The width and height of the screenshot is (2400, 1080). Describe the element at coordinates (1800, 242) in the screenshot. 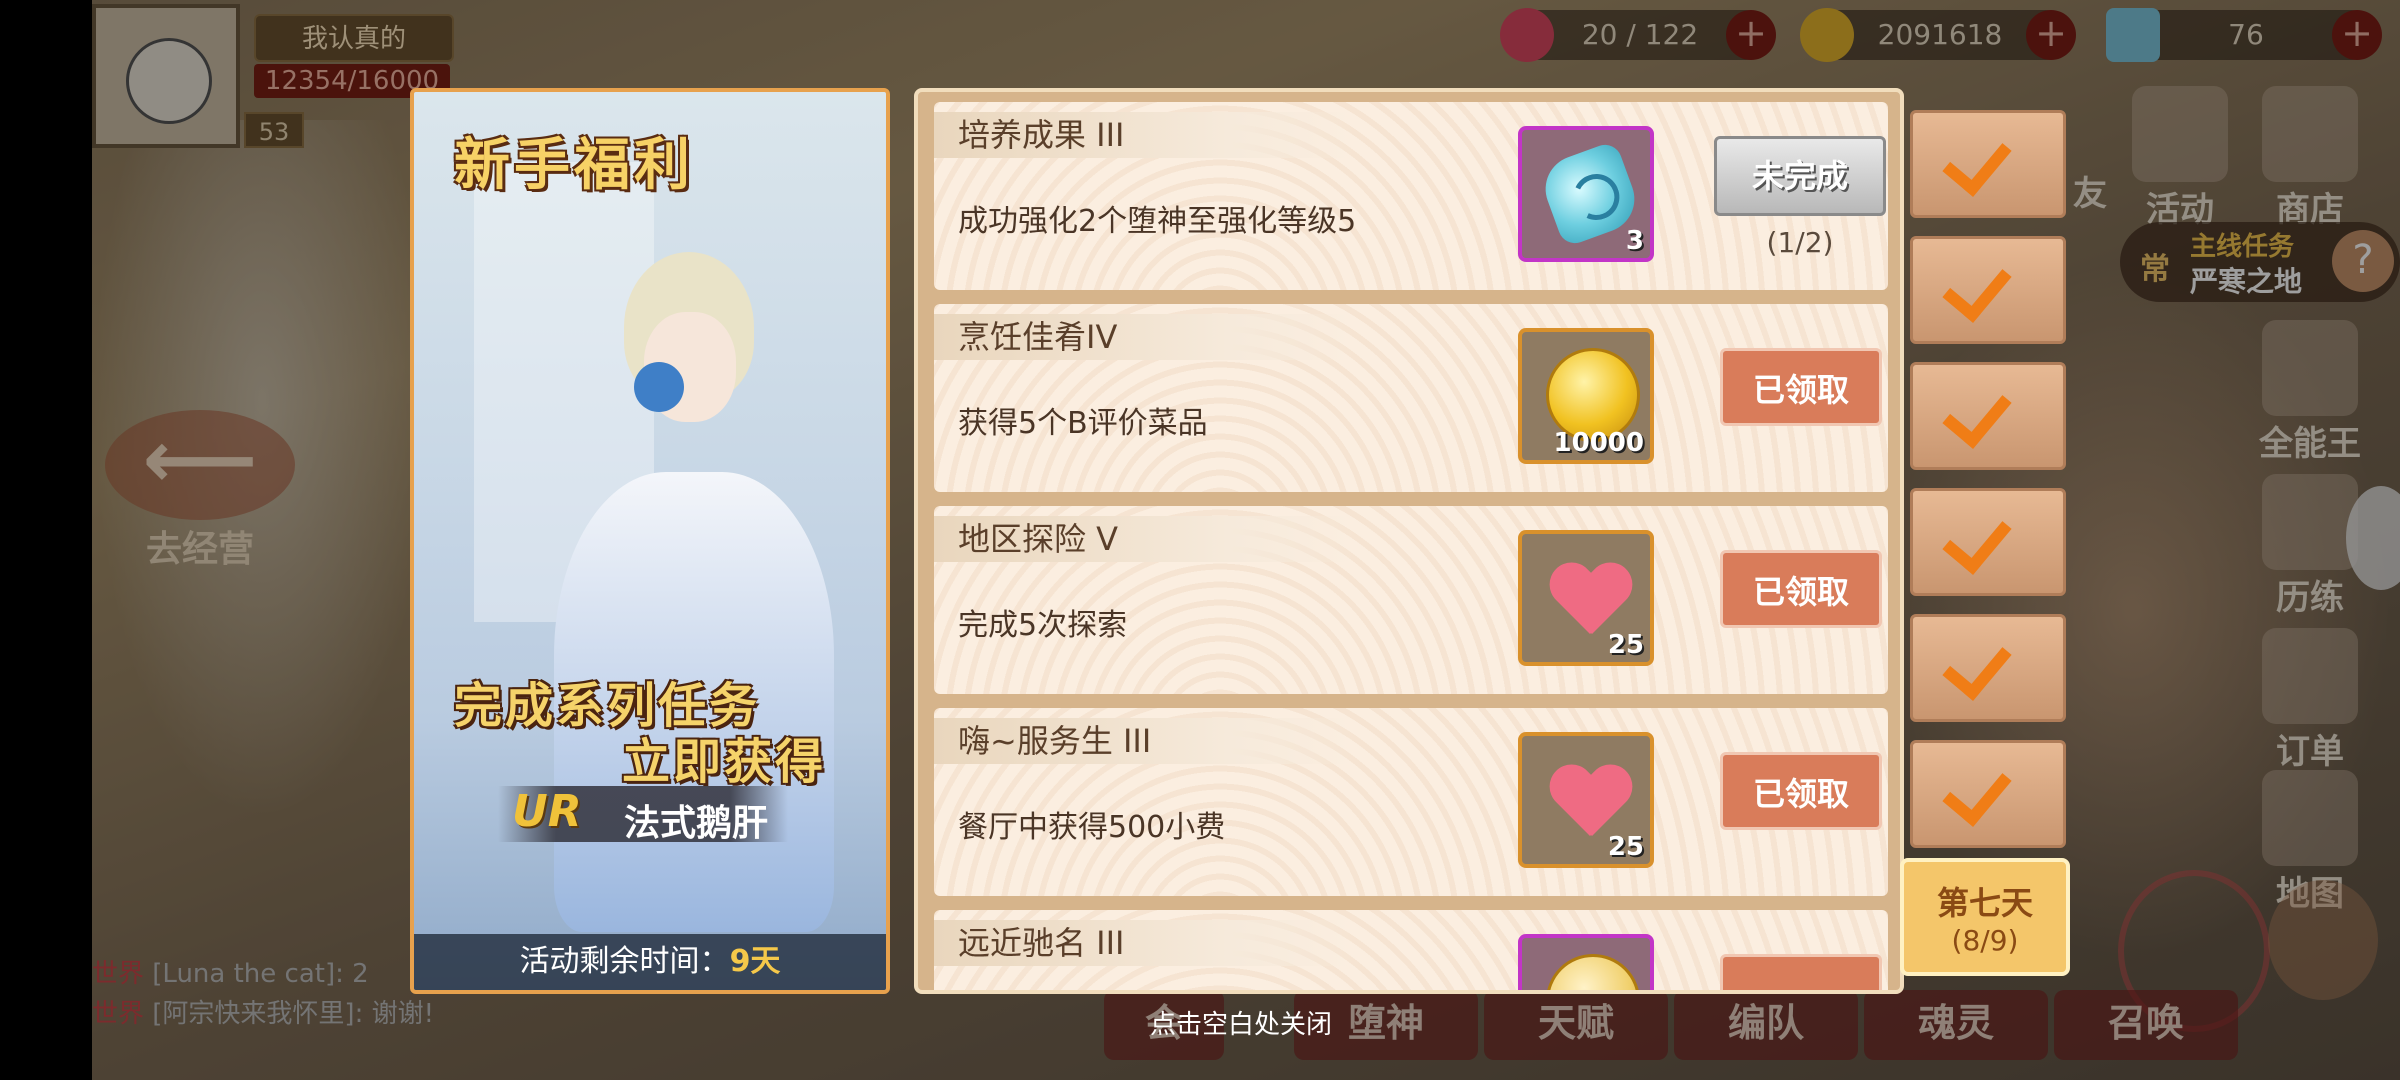

I see `task-progress: (1/2)` at that location.